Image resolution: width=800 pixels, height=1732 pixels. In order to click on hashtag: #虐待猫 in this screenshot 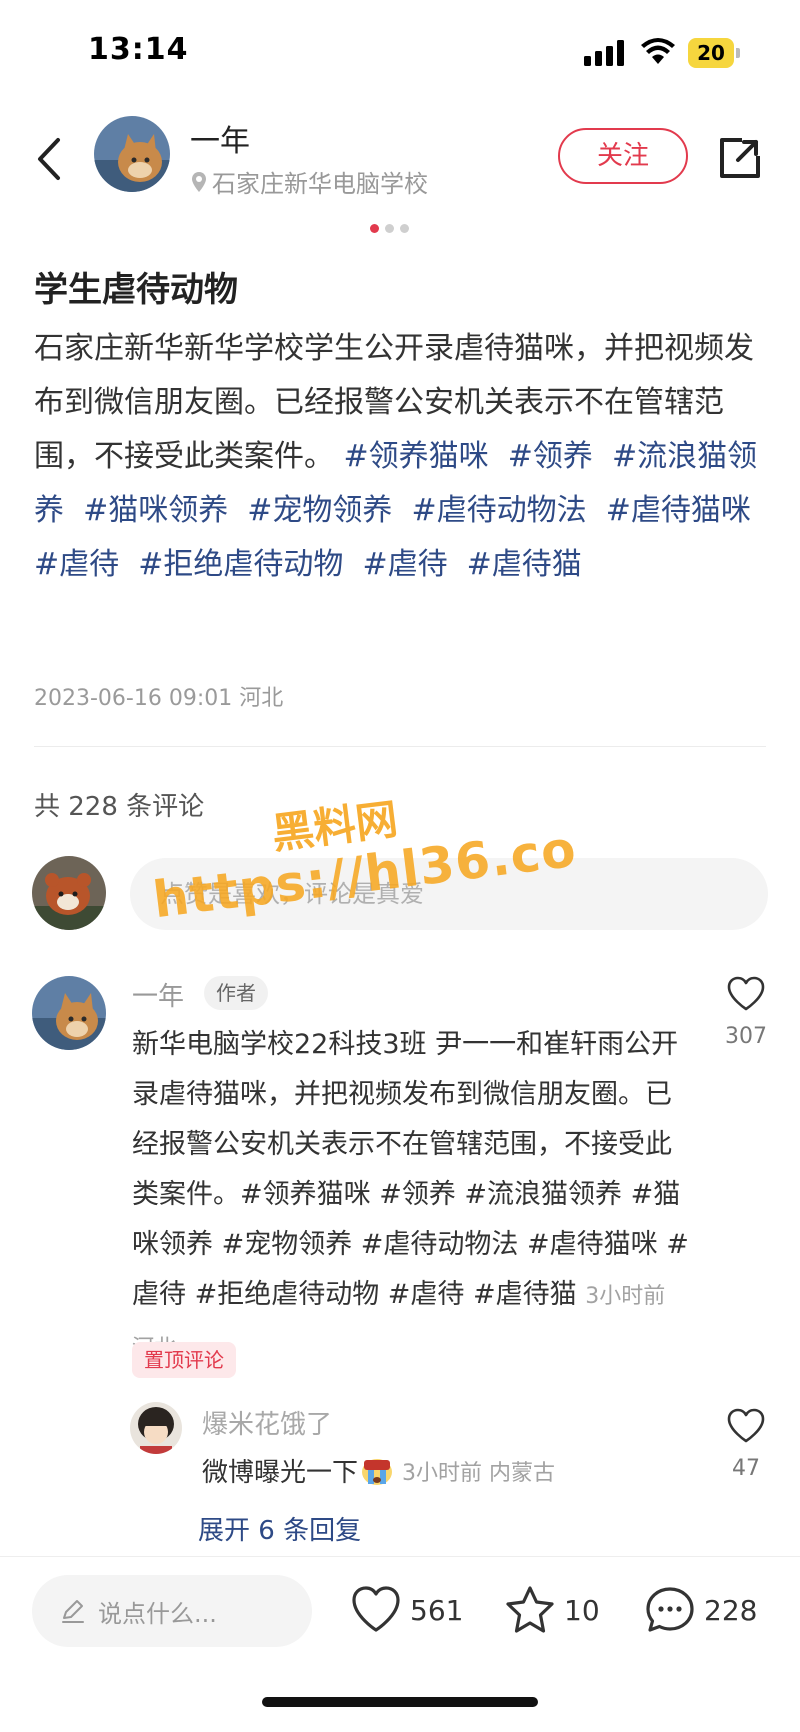, I will do `click(524, 564)`.